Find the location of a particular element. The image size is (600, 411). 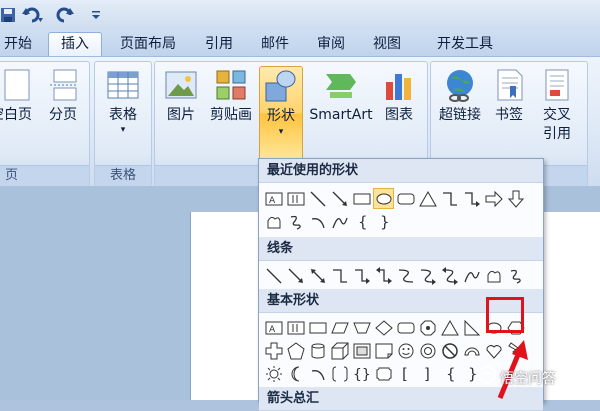

blank-page-icon is located at coordinates (18, 85).